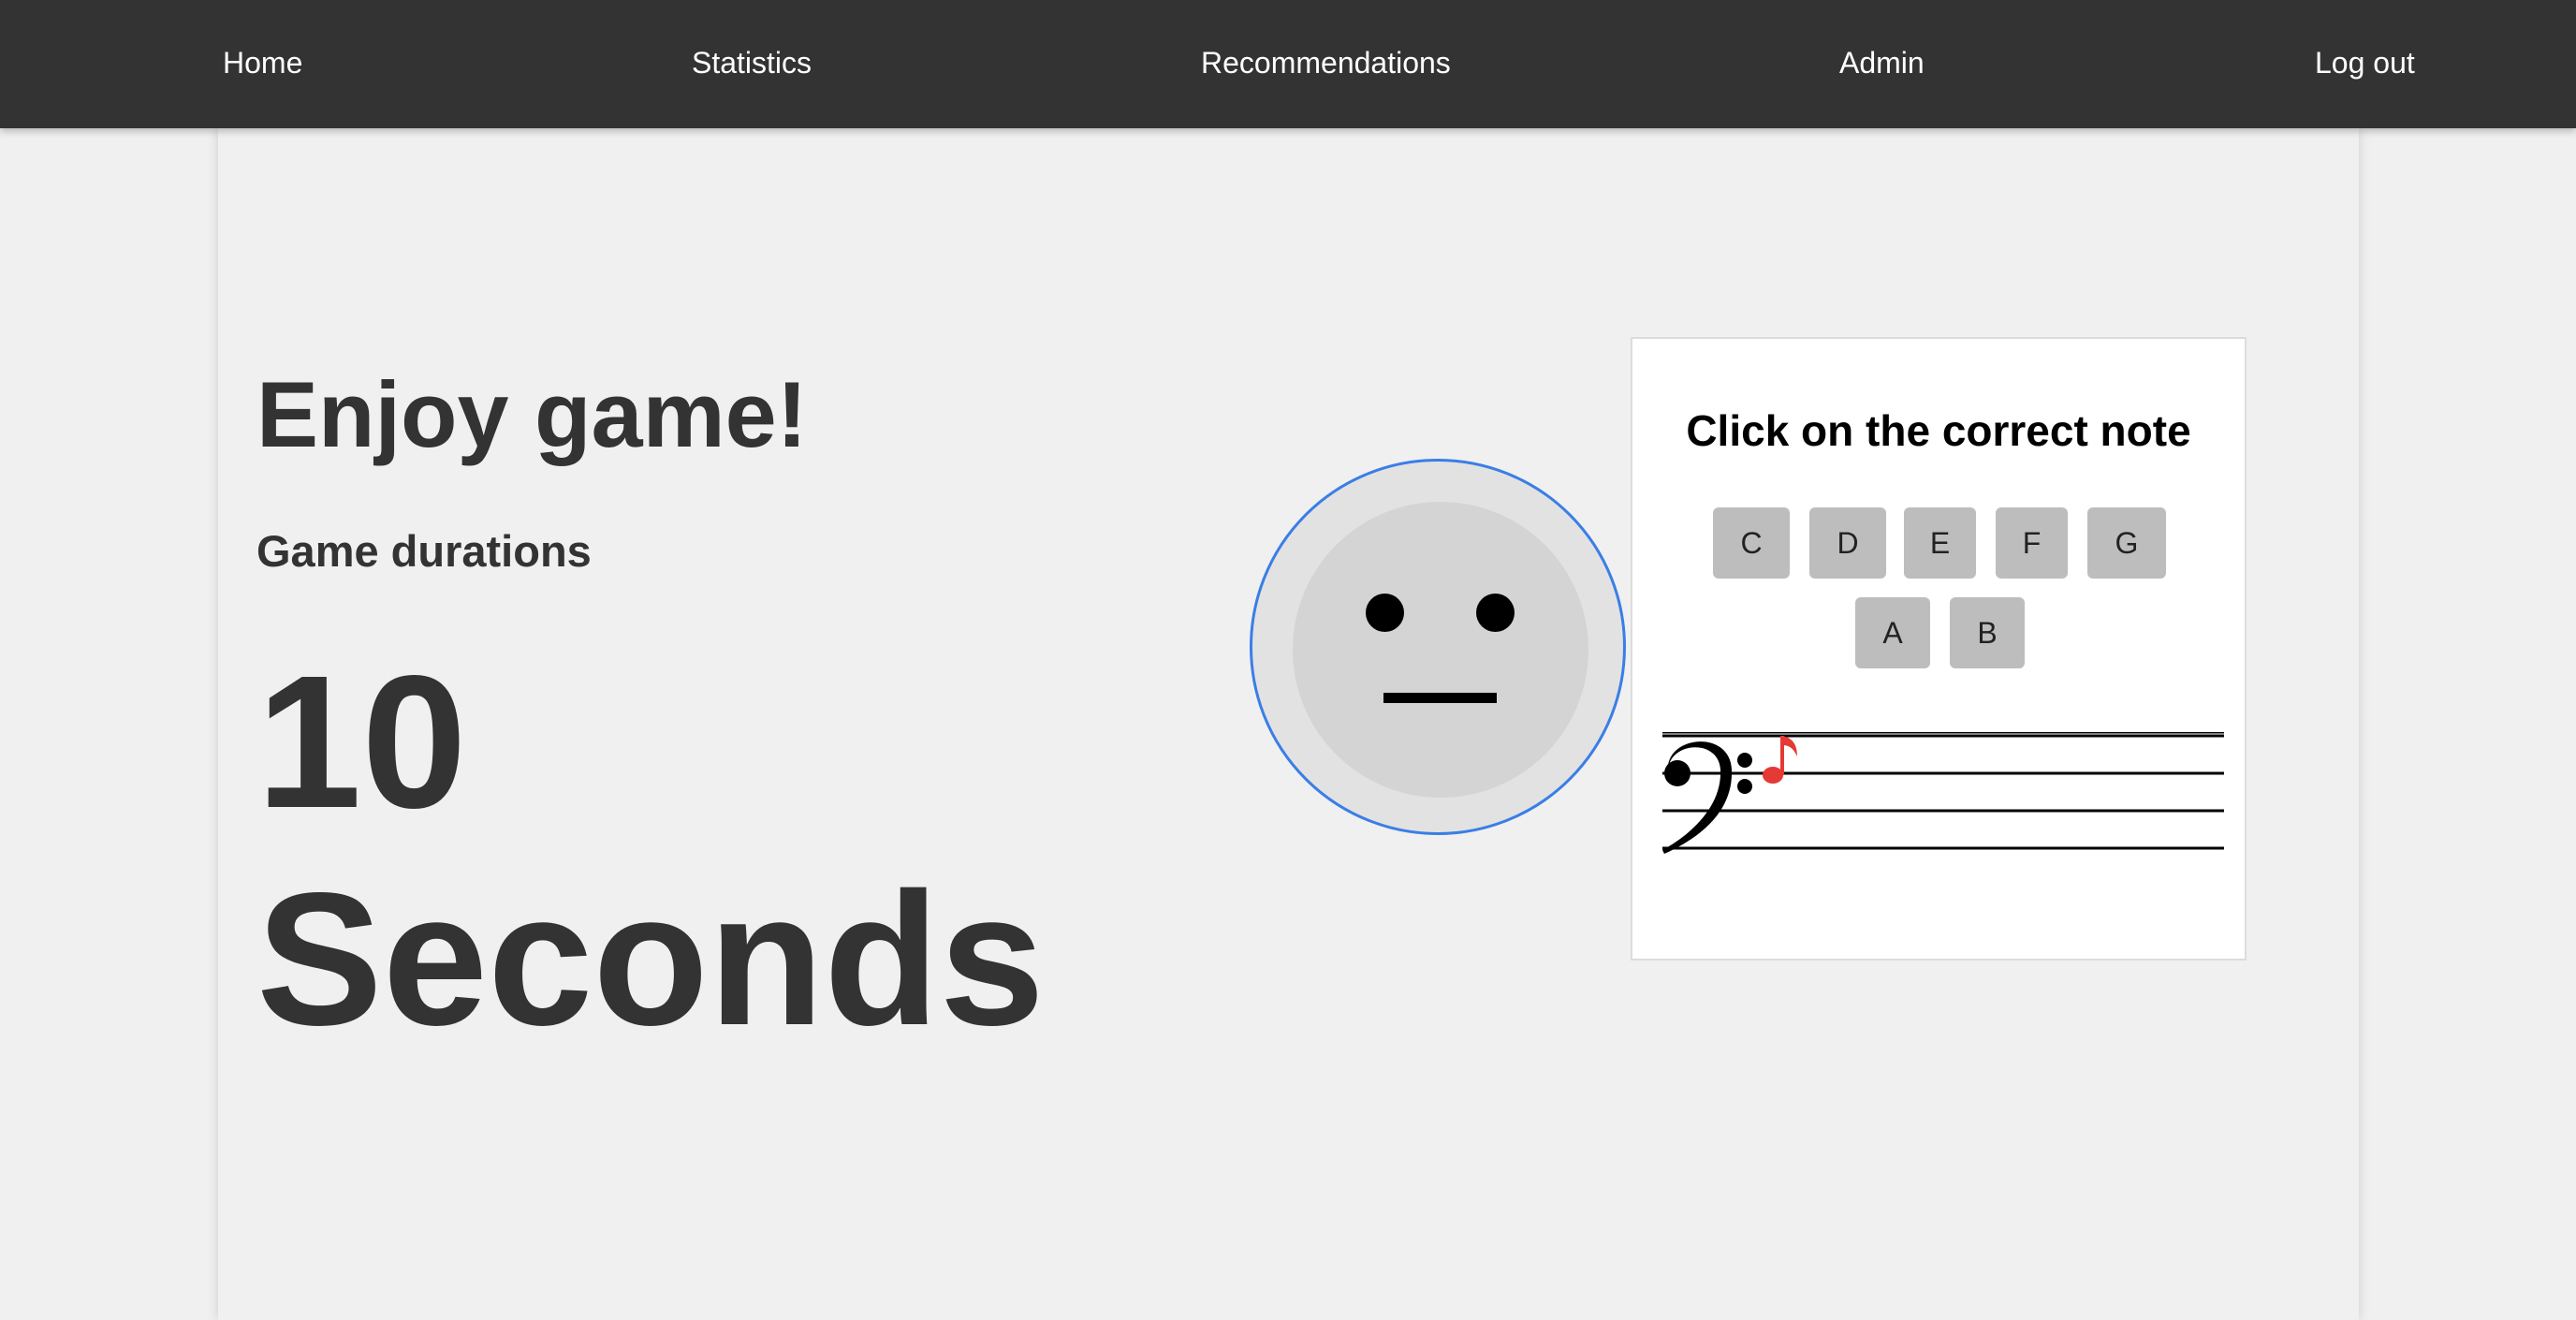  I want to click on note-button-g: G, so click(2126, 543).